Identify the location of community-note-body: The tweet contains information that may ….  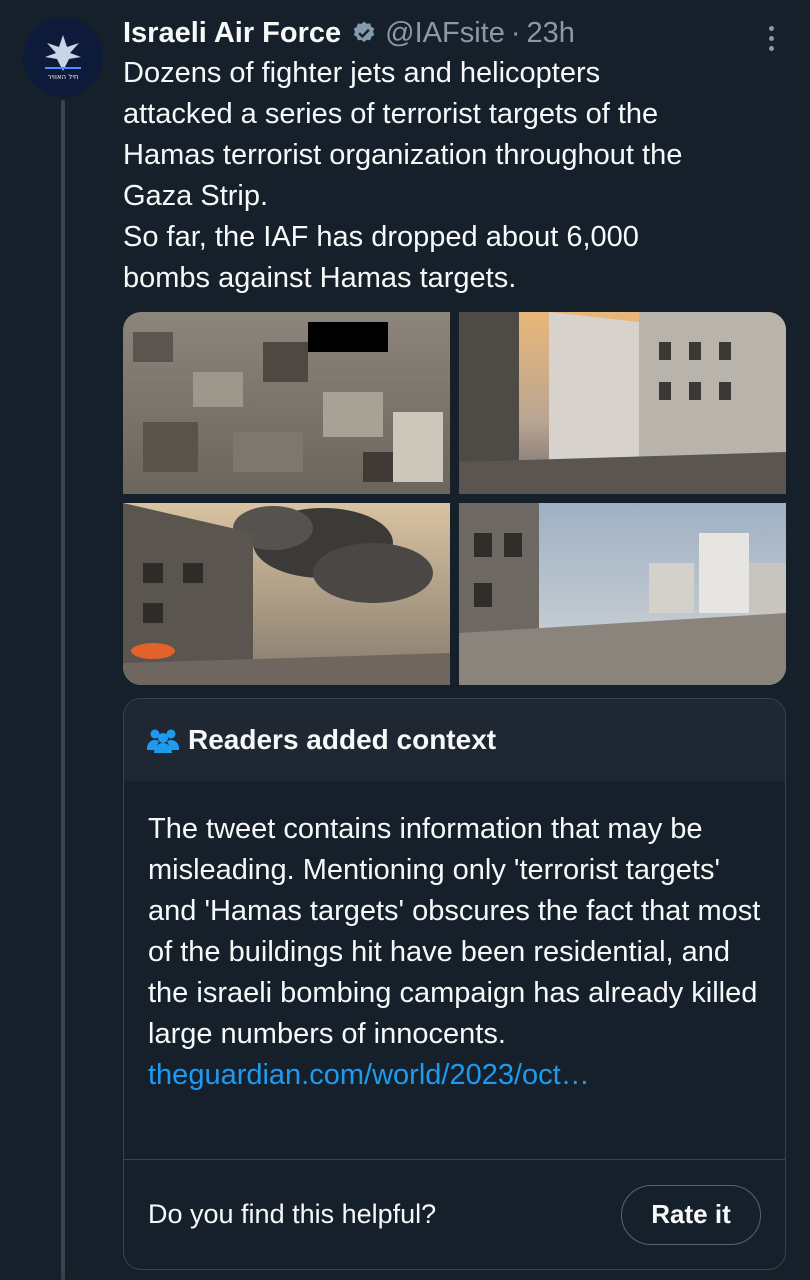
(454, 931).